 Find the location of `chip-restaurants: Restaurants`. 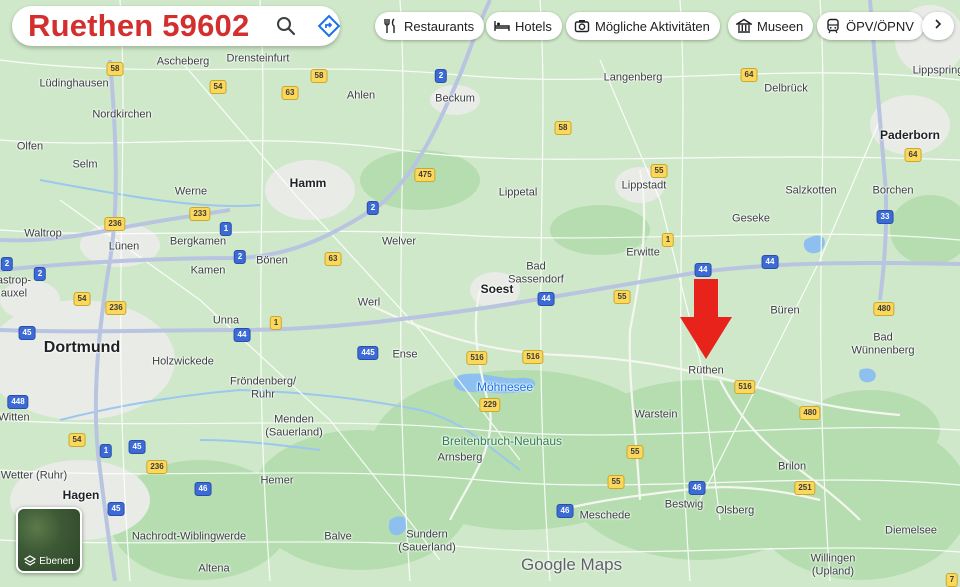

chip-restaurants: Restaurants is located at coordinates (430, 26).